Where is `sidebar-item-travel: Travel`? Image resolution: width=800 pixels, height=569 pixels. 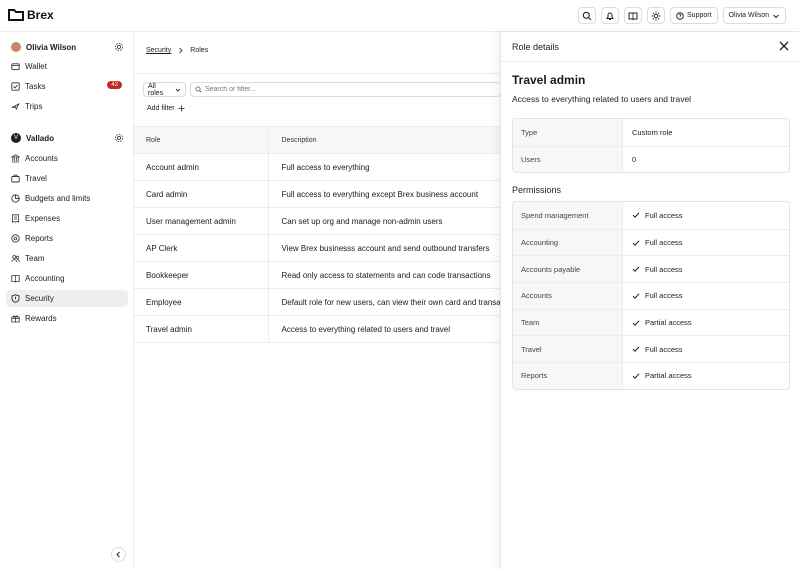
sidebar-item-travel: Travel is located at coordinates (67, 178).